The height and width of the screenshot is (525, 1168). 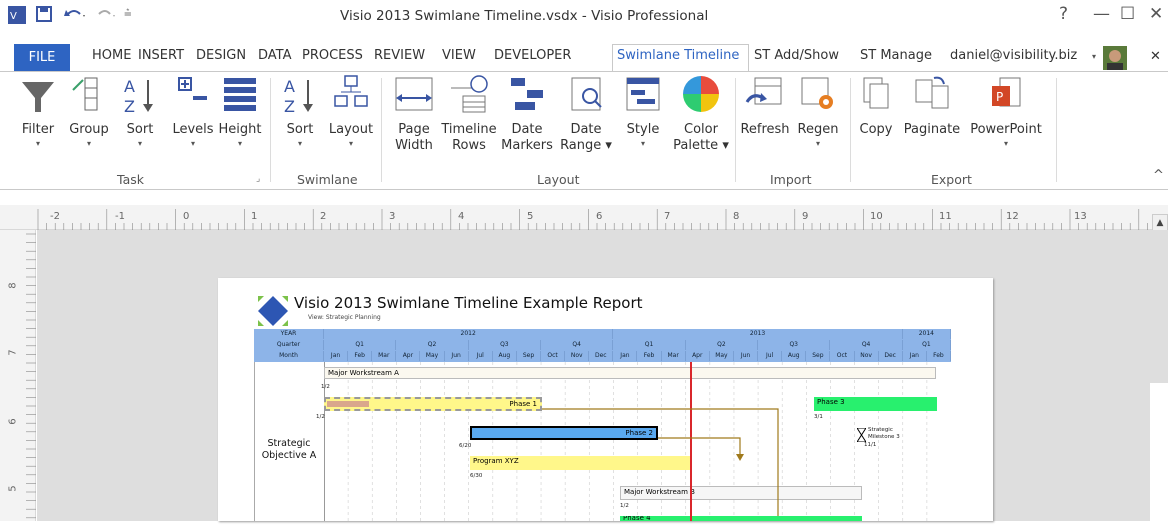 I want to click on close-ribbon-icon: ✕, so click(x=1155, y=56).